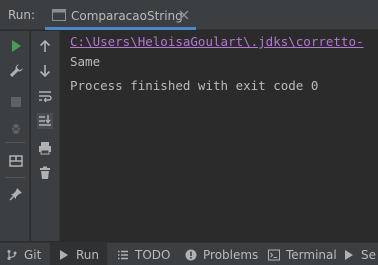  What do you see at coordinates (231, 254) in the screenshot?
I see `problems-tool-label: Problems` at bounding box center [231, 254].